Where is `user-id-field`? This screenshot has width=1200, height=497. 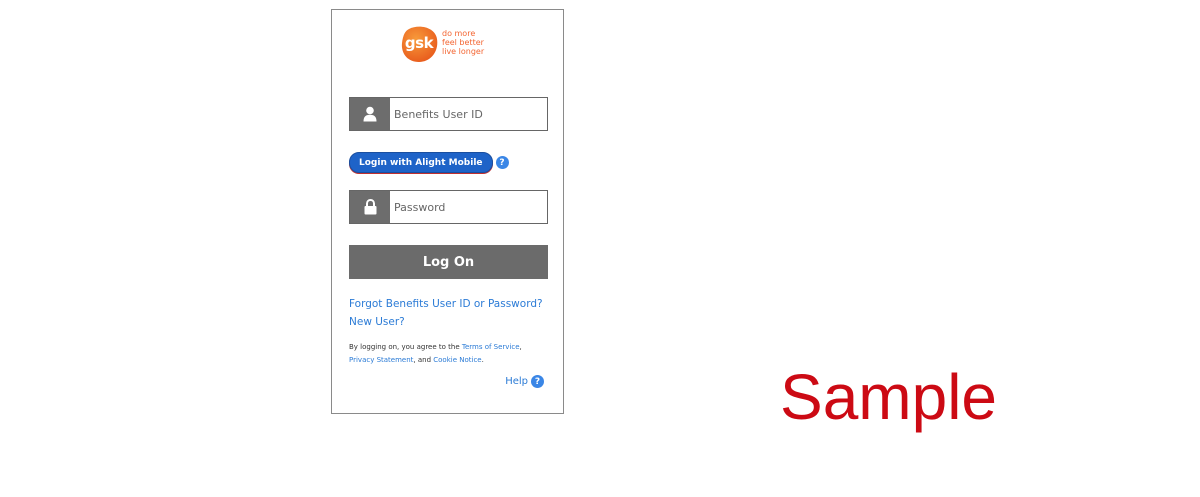 user-id-field is located at coordinates (448, 114).